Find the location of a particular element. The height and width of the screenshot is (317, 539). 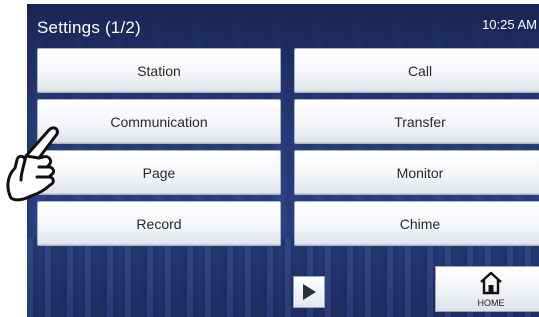

hand-pointer-icon is located at coordinates (32, 164).